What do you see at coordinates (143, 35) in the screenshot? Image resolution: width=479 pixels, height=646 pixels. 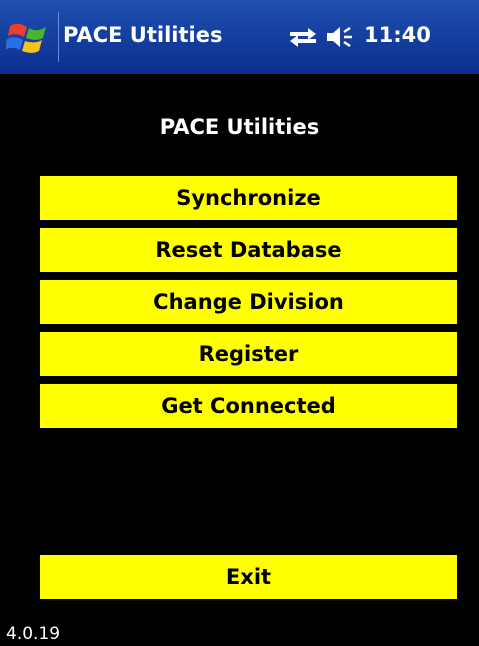 I see `app-title: PACE Utilities` at bounding box center [143, 35].